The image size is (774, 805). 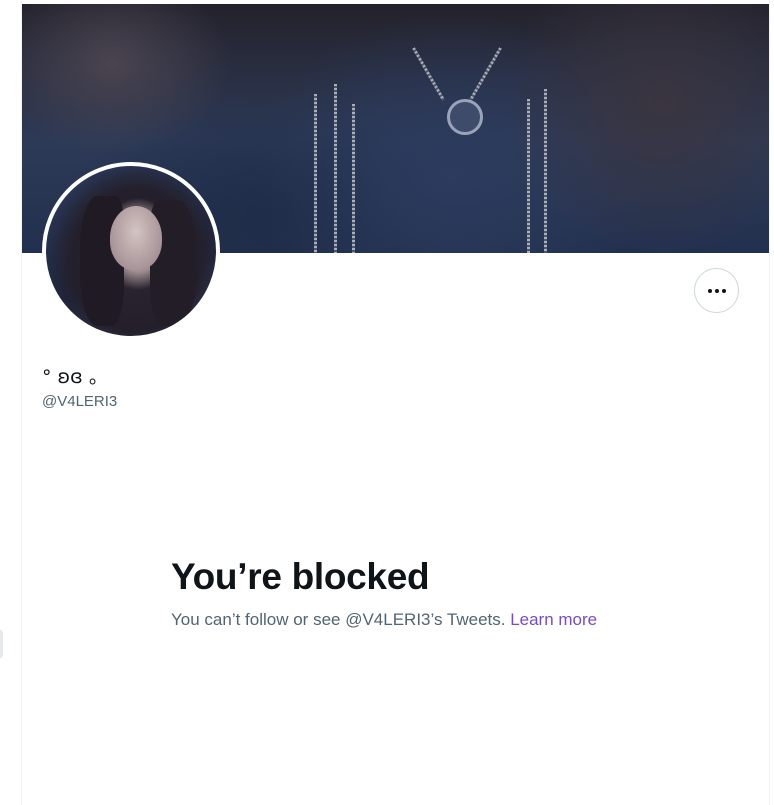 I want to click on left-sidebar-edge, so click(x=1, y=644).